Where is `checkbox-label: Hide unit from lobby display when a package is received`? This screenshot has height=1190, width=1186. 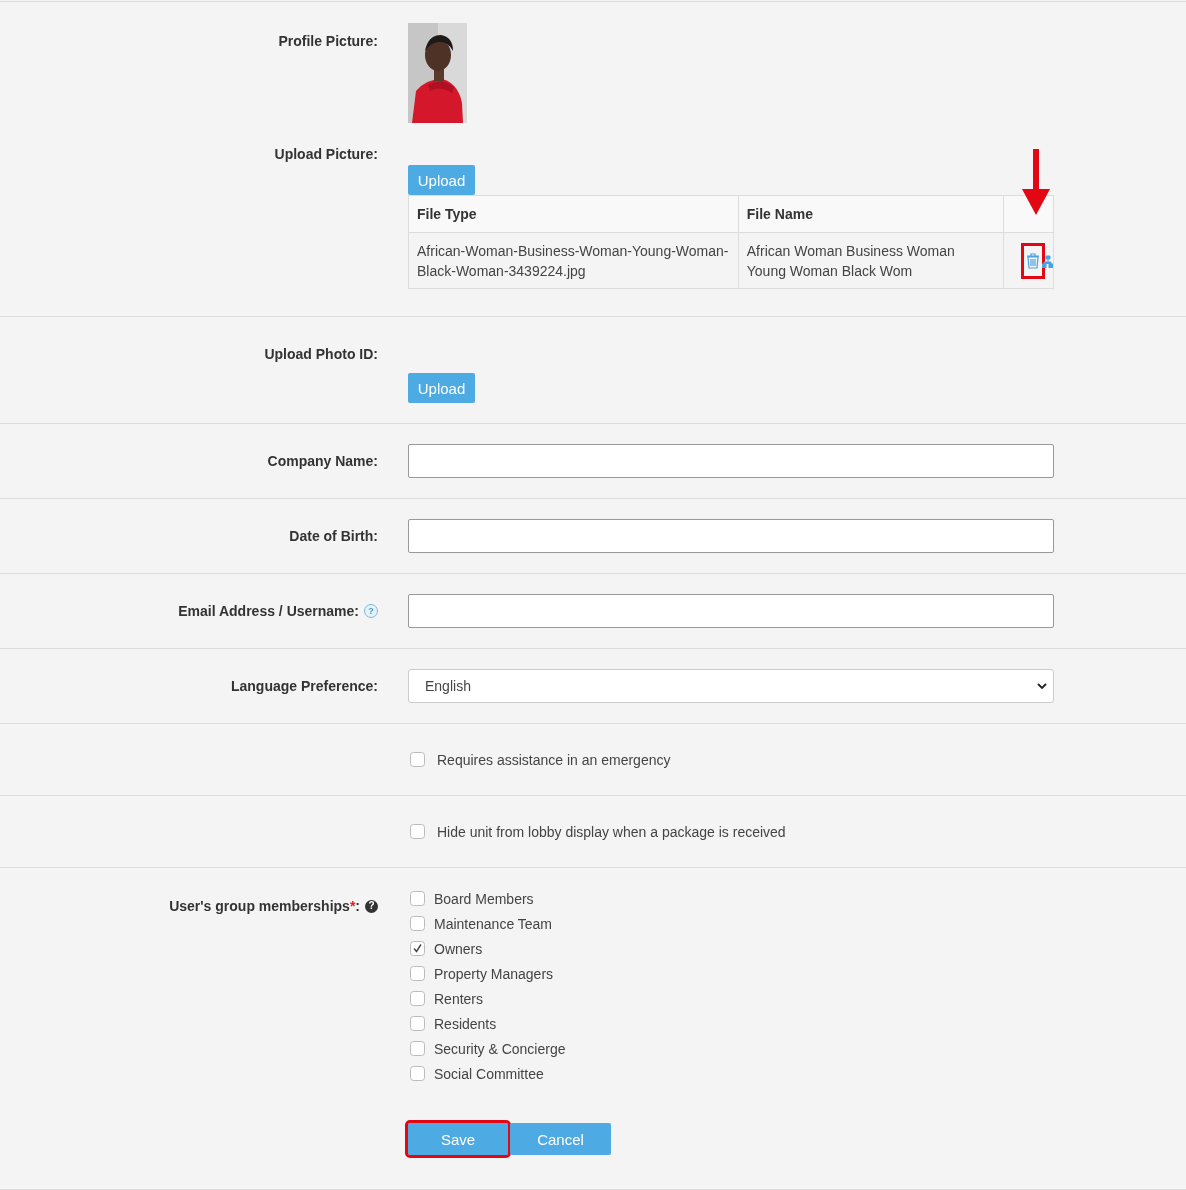
checkbox-label: Hide unit from lobby display when a package is received is located at coordinates (611, 831).